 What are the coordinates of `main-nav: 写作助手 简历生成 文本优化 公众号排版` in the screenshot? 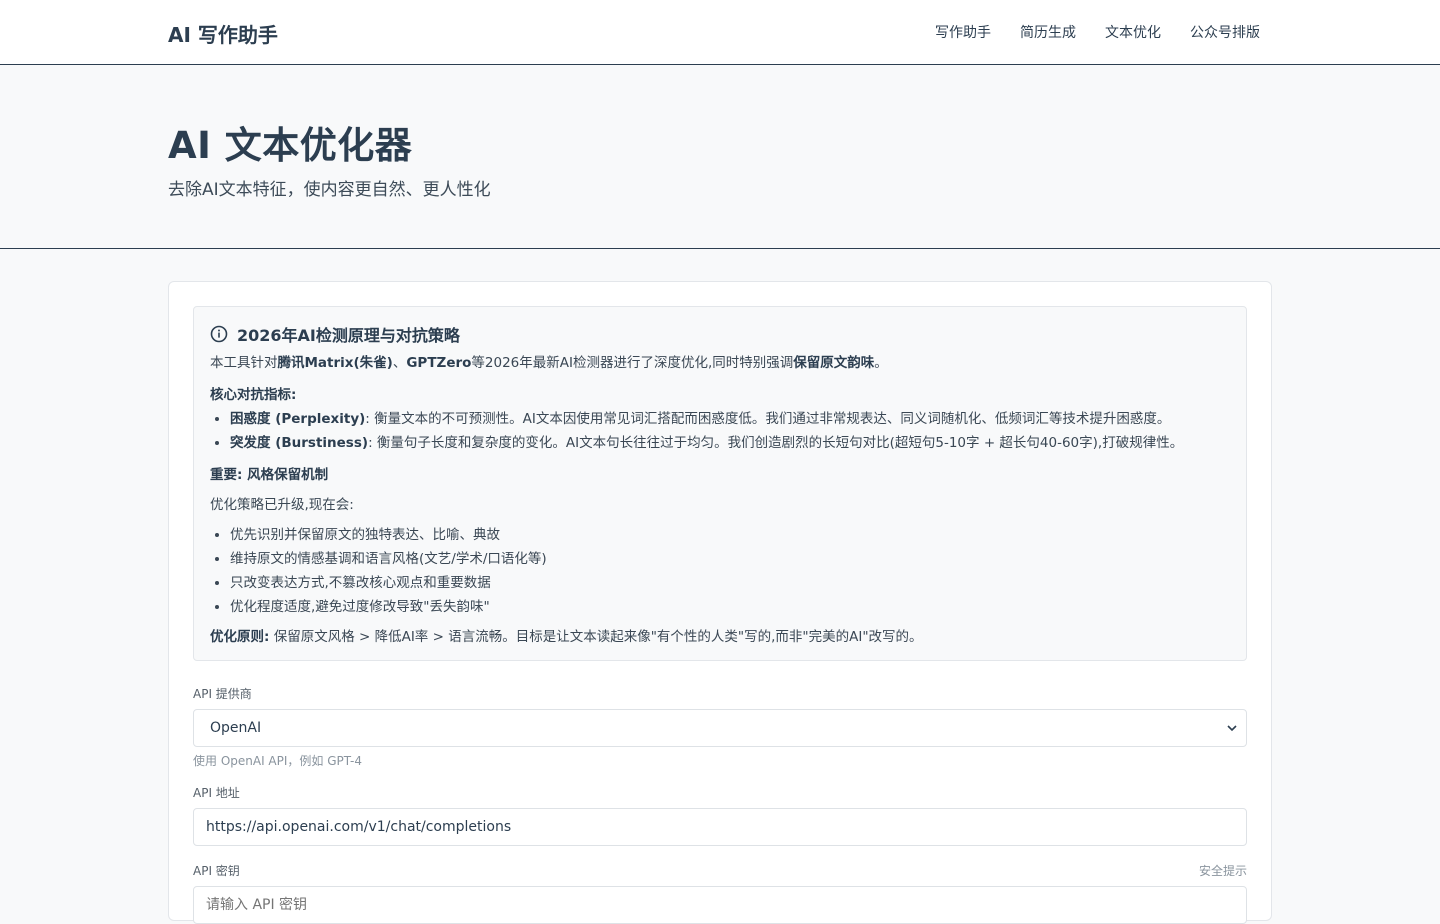 It's located at (1097, 32).